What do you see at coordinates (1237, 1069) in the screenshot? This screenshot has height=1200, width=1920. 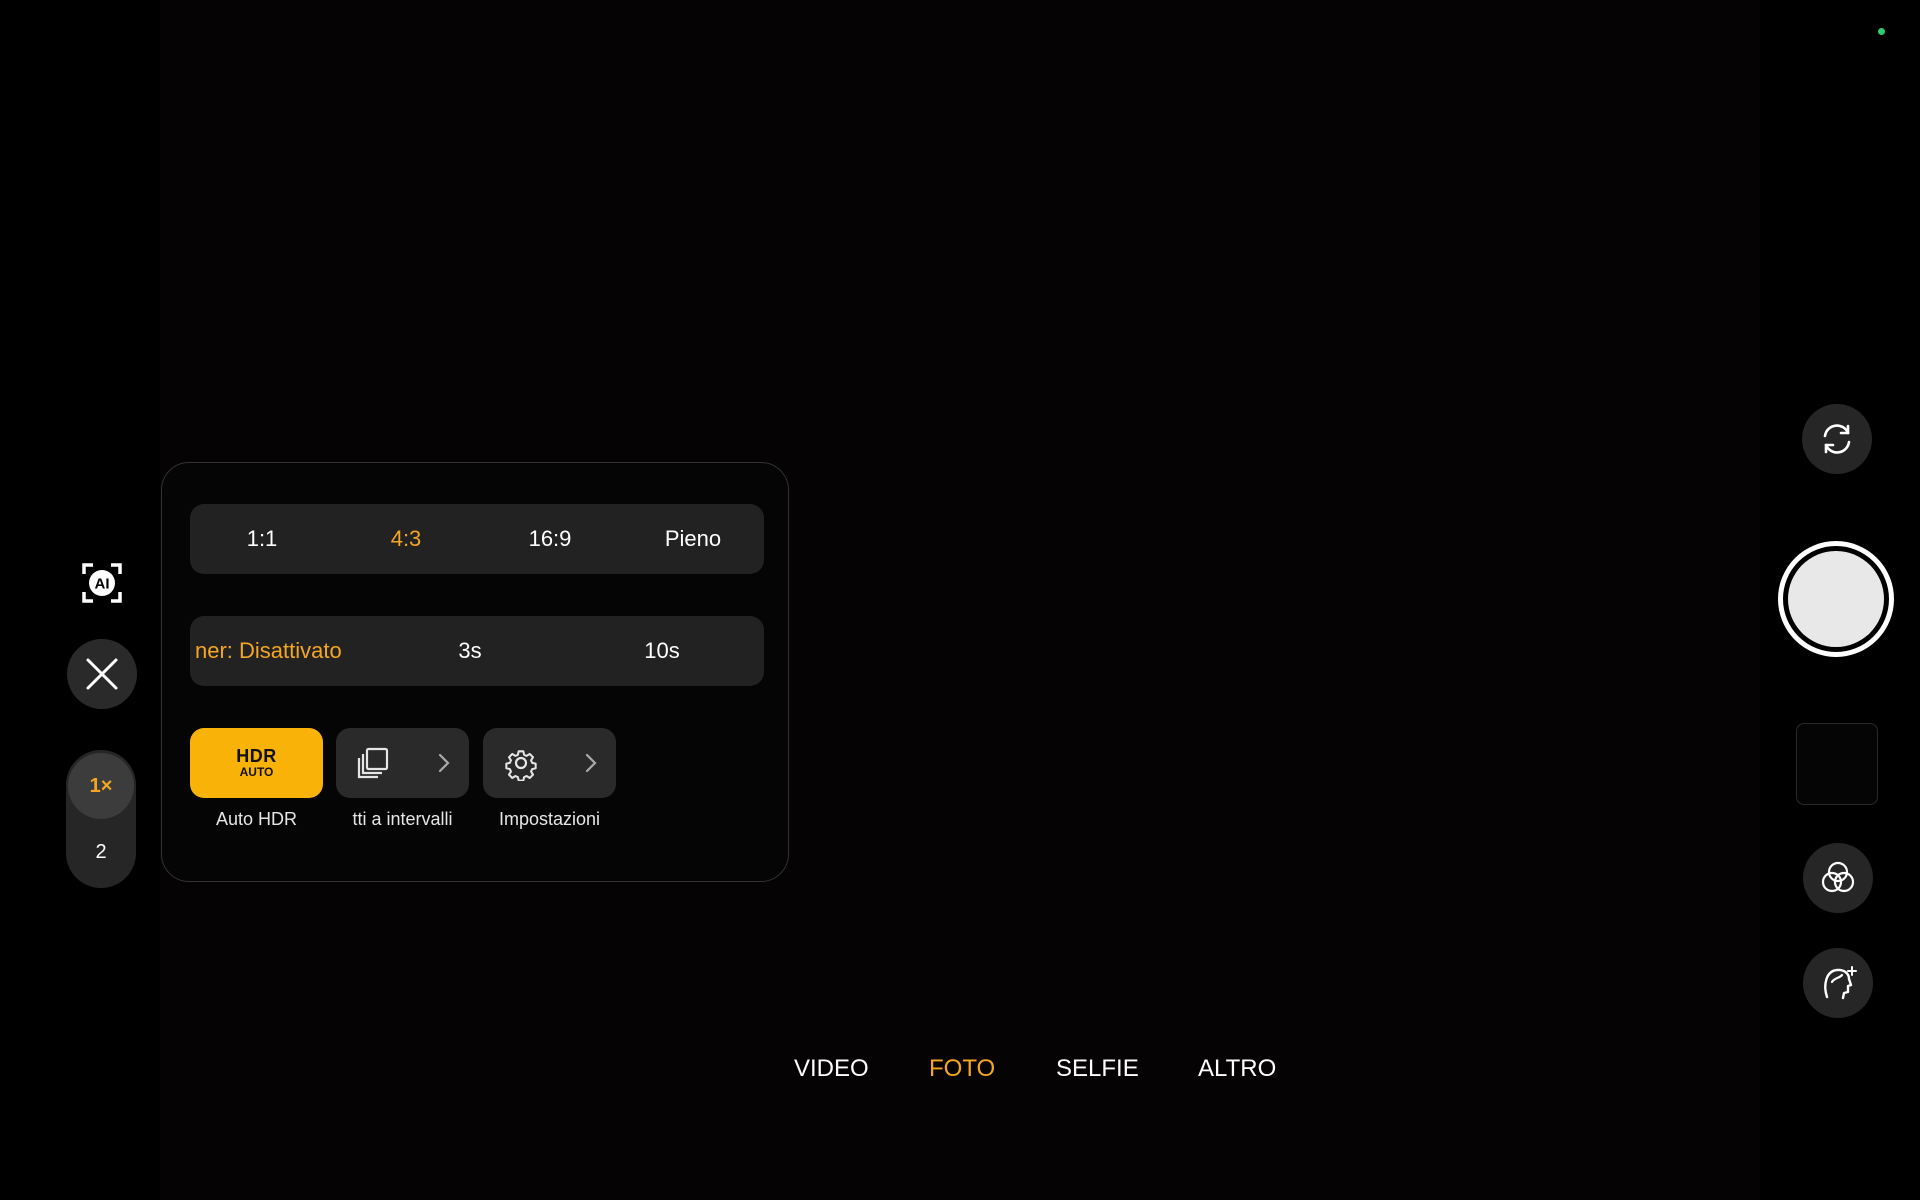 I see `mode-more: ALTRO` at bounding box center [1237, 1069].